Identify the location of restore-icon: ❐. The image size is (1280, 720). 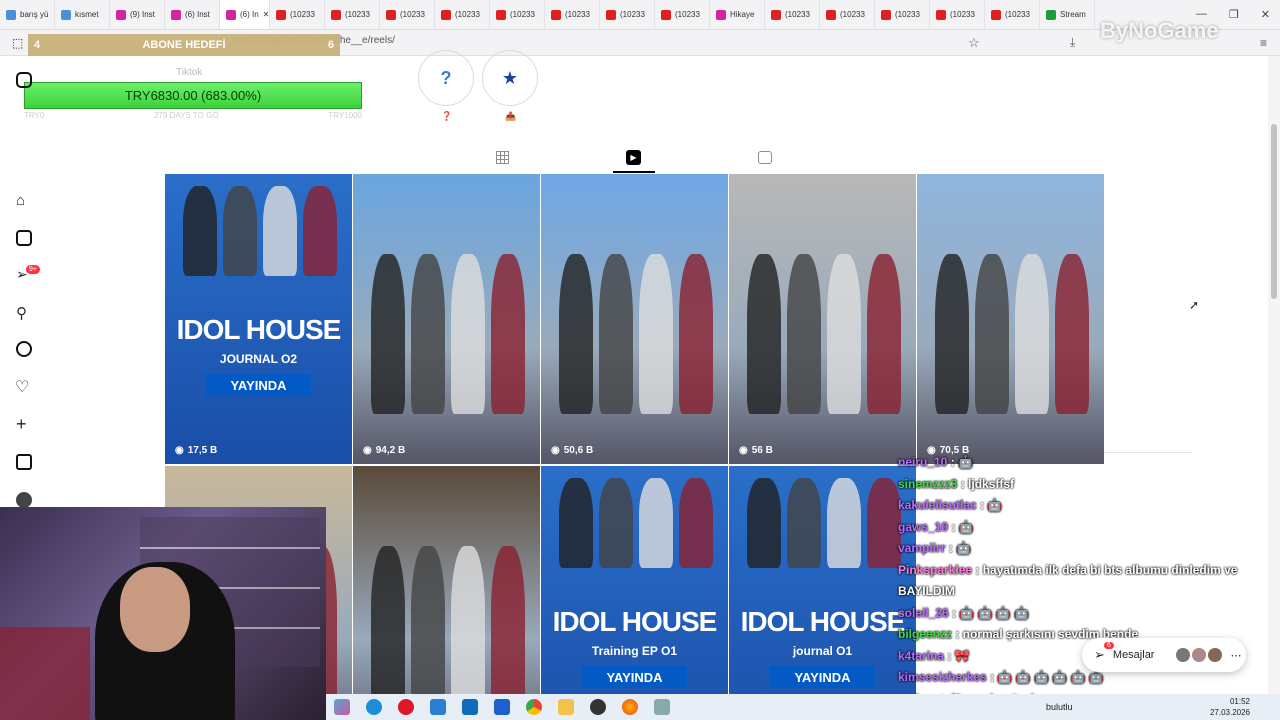
(1234, 14).